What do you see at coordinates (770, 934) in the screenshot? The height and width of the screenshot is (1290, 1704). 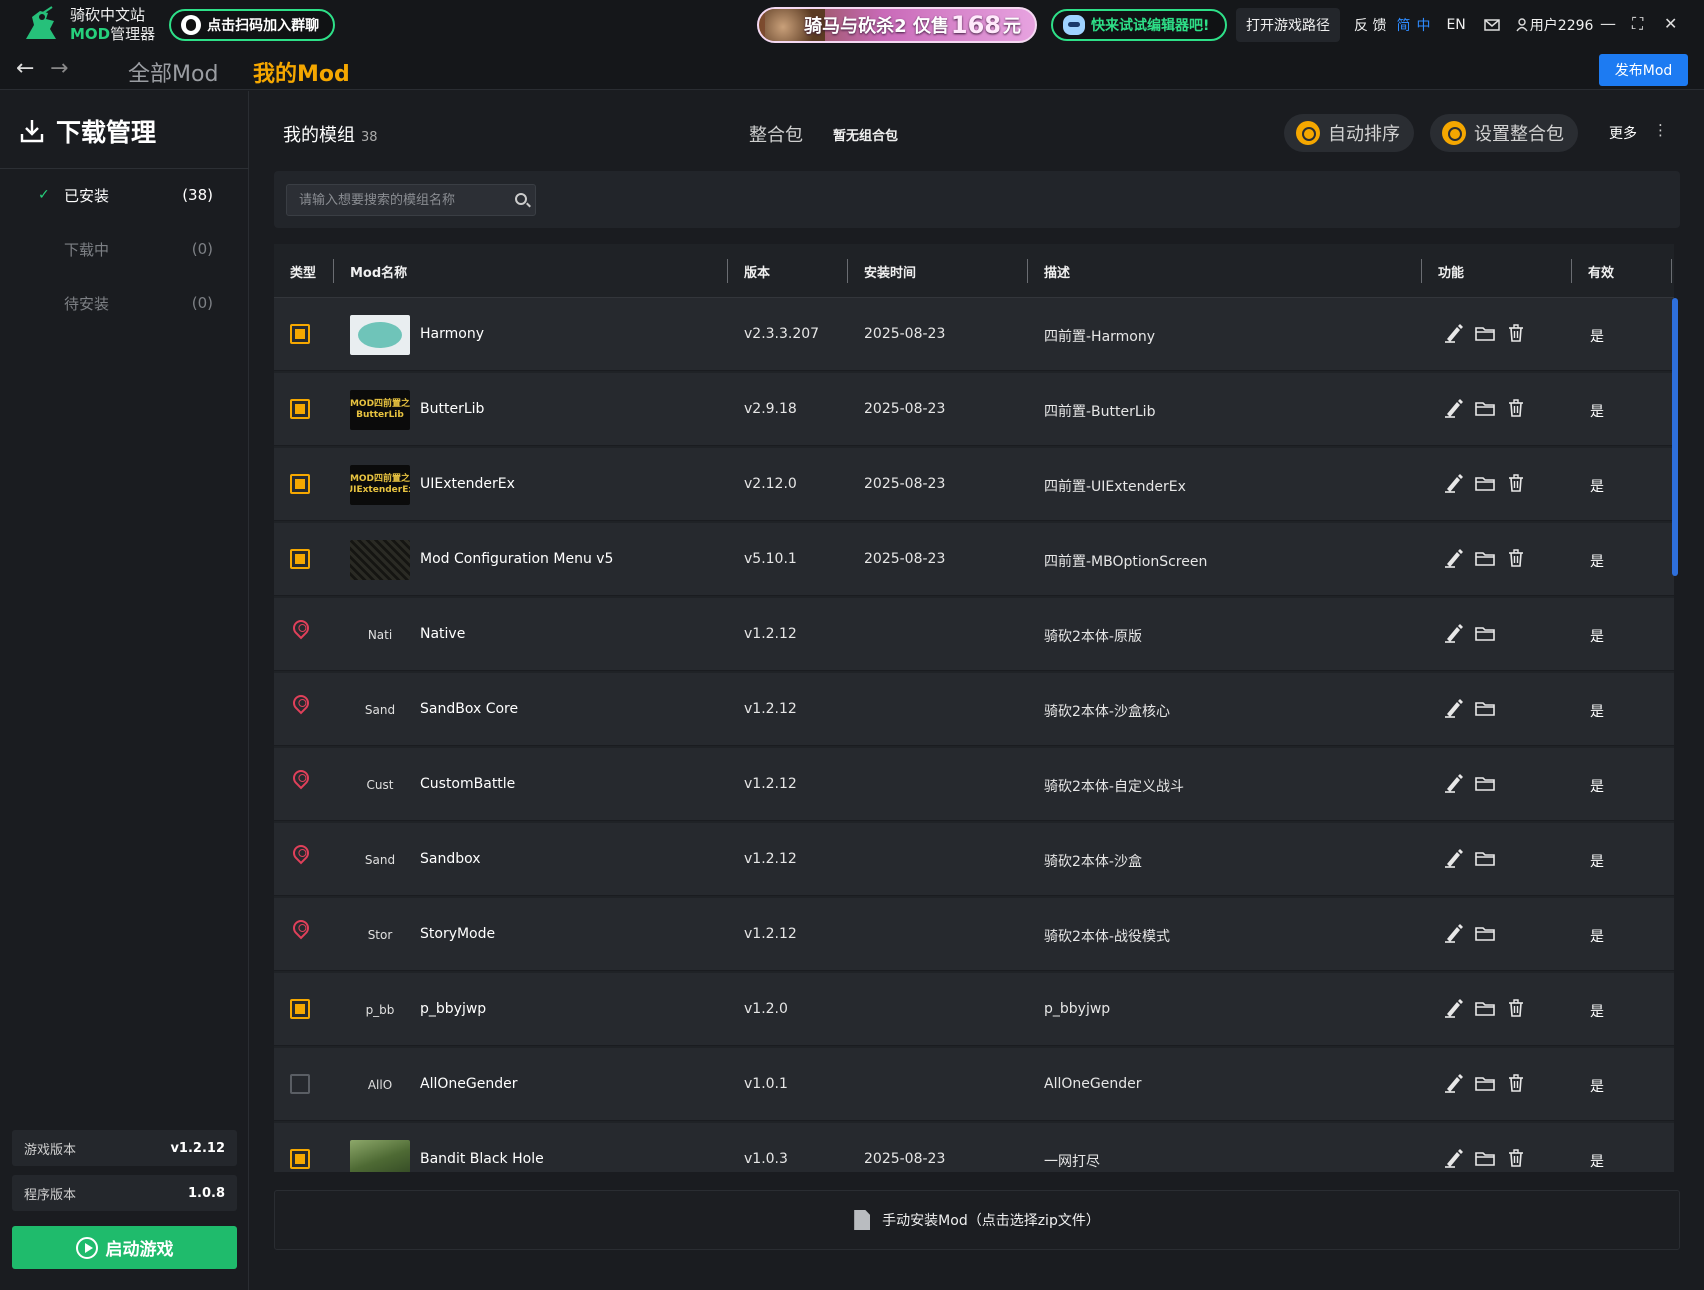 I see `mod-version: v1.2.12` at bounding box center [770, 934].